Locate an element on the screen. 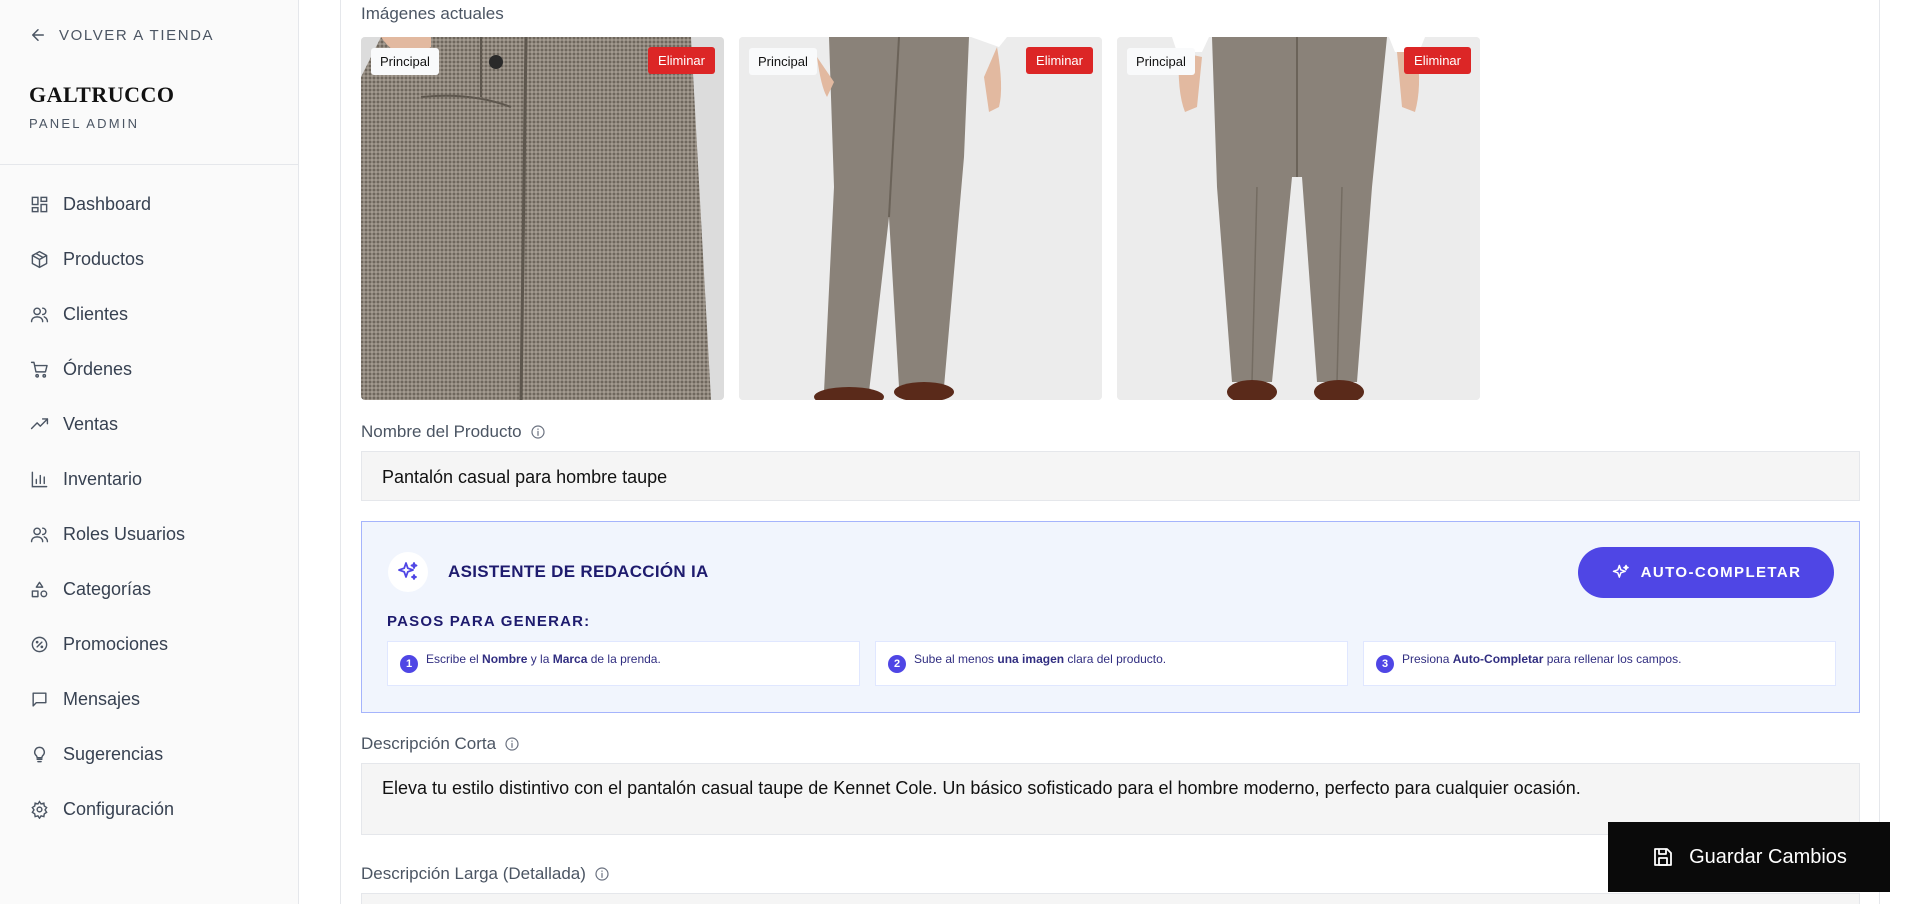 This screenshot has height=904, width=1919. save-changes-button: Guardar Cambios is located at coordinates (1749, 857).